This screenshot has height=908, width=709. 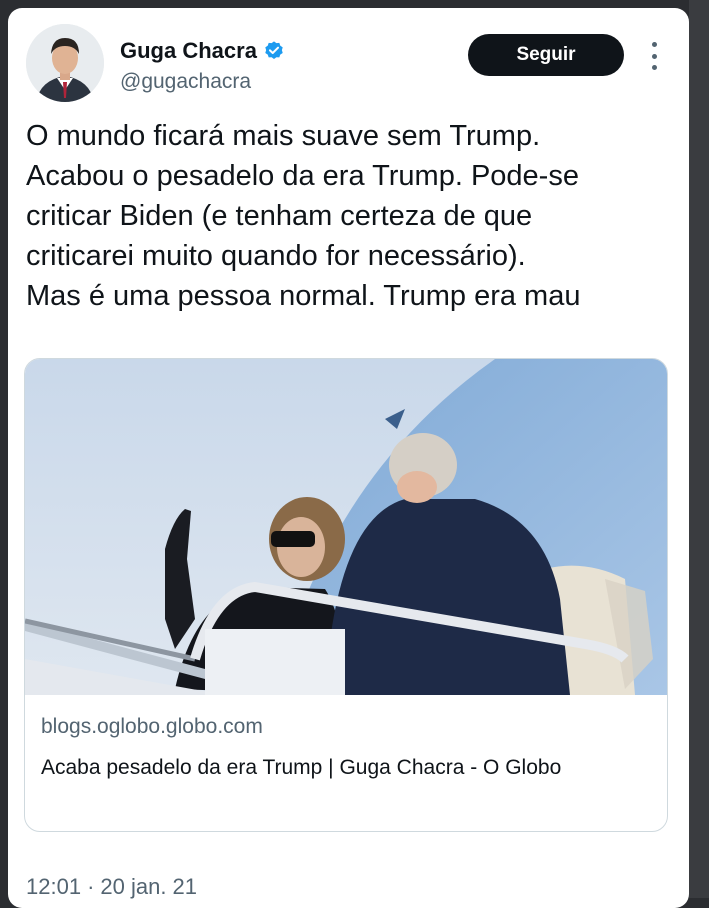 I want to click on tweet-date: 20 jan. 21, so click(x=149, y=886).